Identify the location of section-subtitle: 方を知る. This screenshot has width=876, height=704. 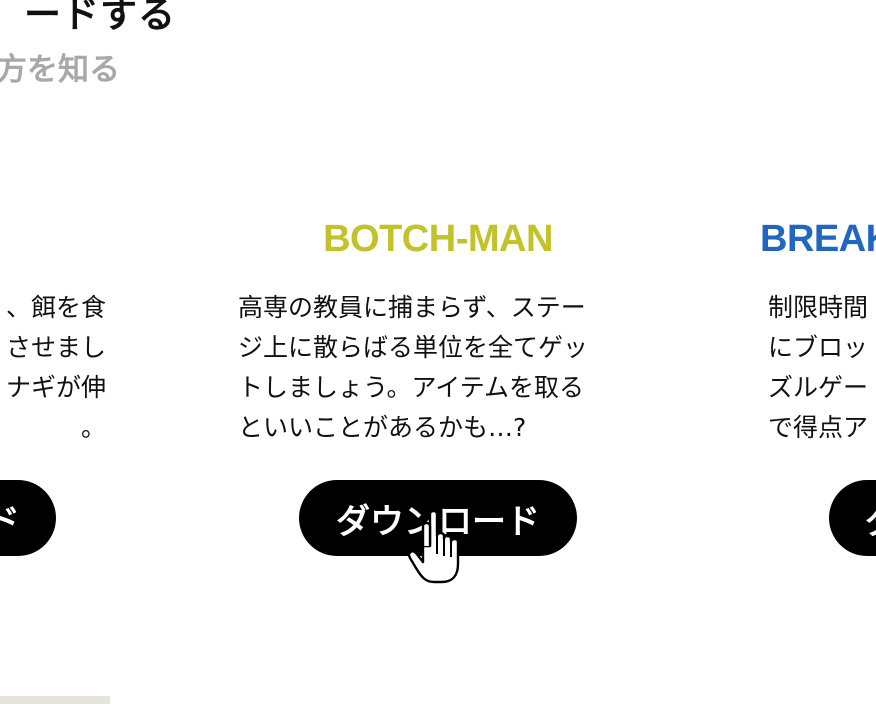
(60, 70).